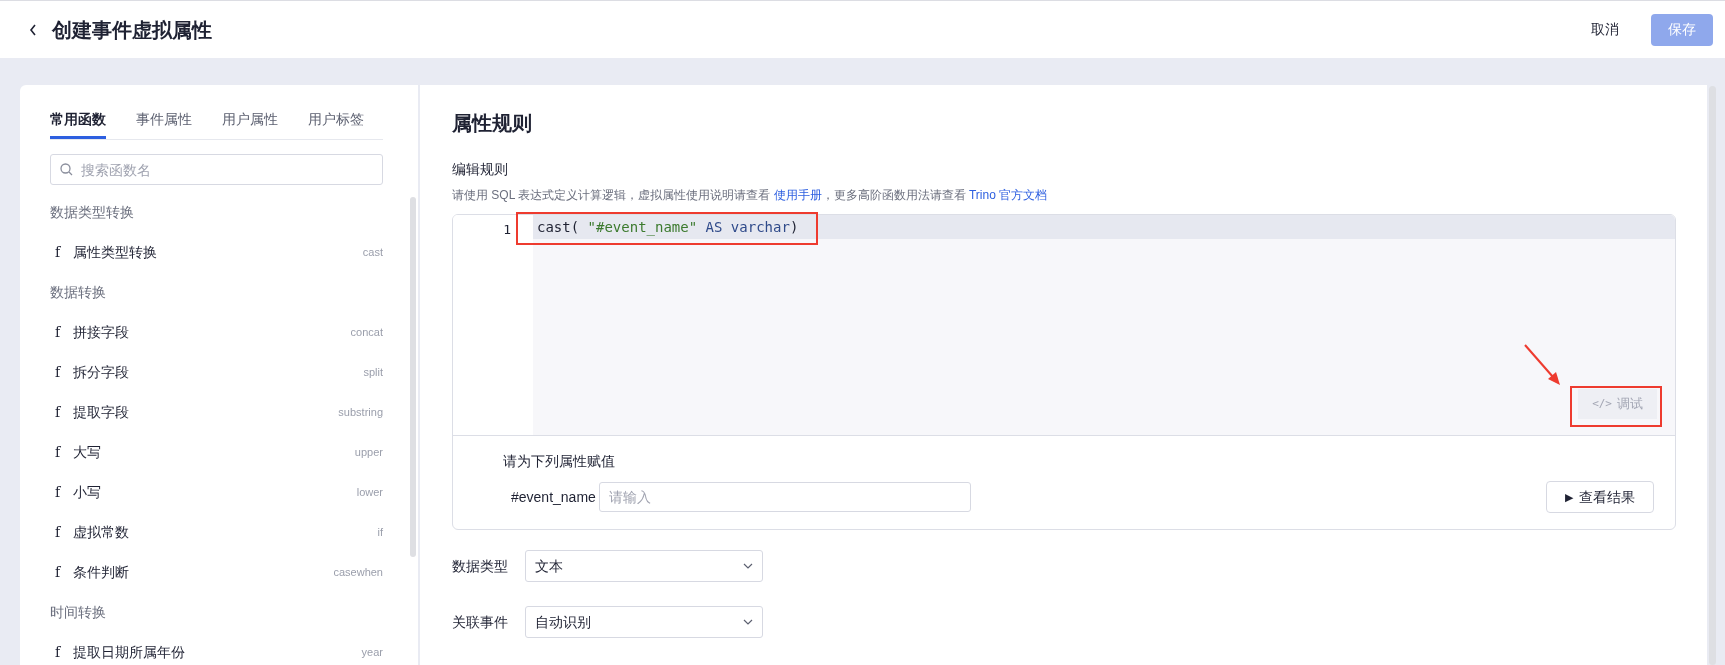  What do you see at coordinates (1008, 195) in the screenshot?
I see `help-link: Trino 官方文档` at bounding box center [1008, 195].